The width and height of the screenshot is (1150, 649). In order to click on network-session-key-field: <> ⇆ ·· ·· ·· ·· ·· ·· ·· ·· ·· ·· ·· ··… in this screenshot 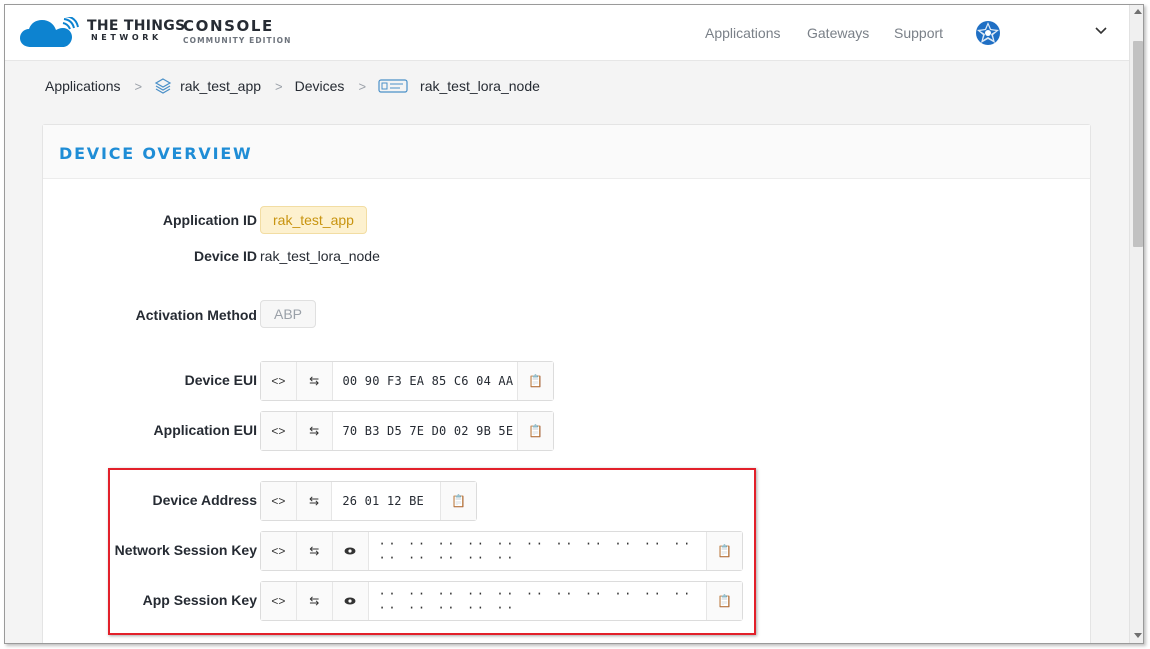, I will do `click(501, 551)`.